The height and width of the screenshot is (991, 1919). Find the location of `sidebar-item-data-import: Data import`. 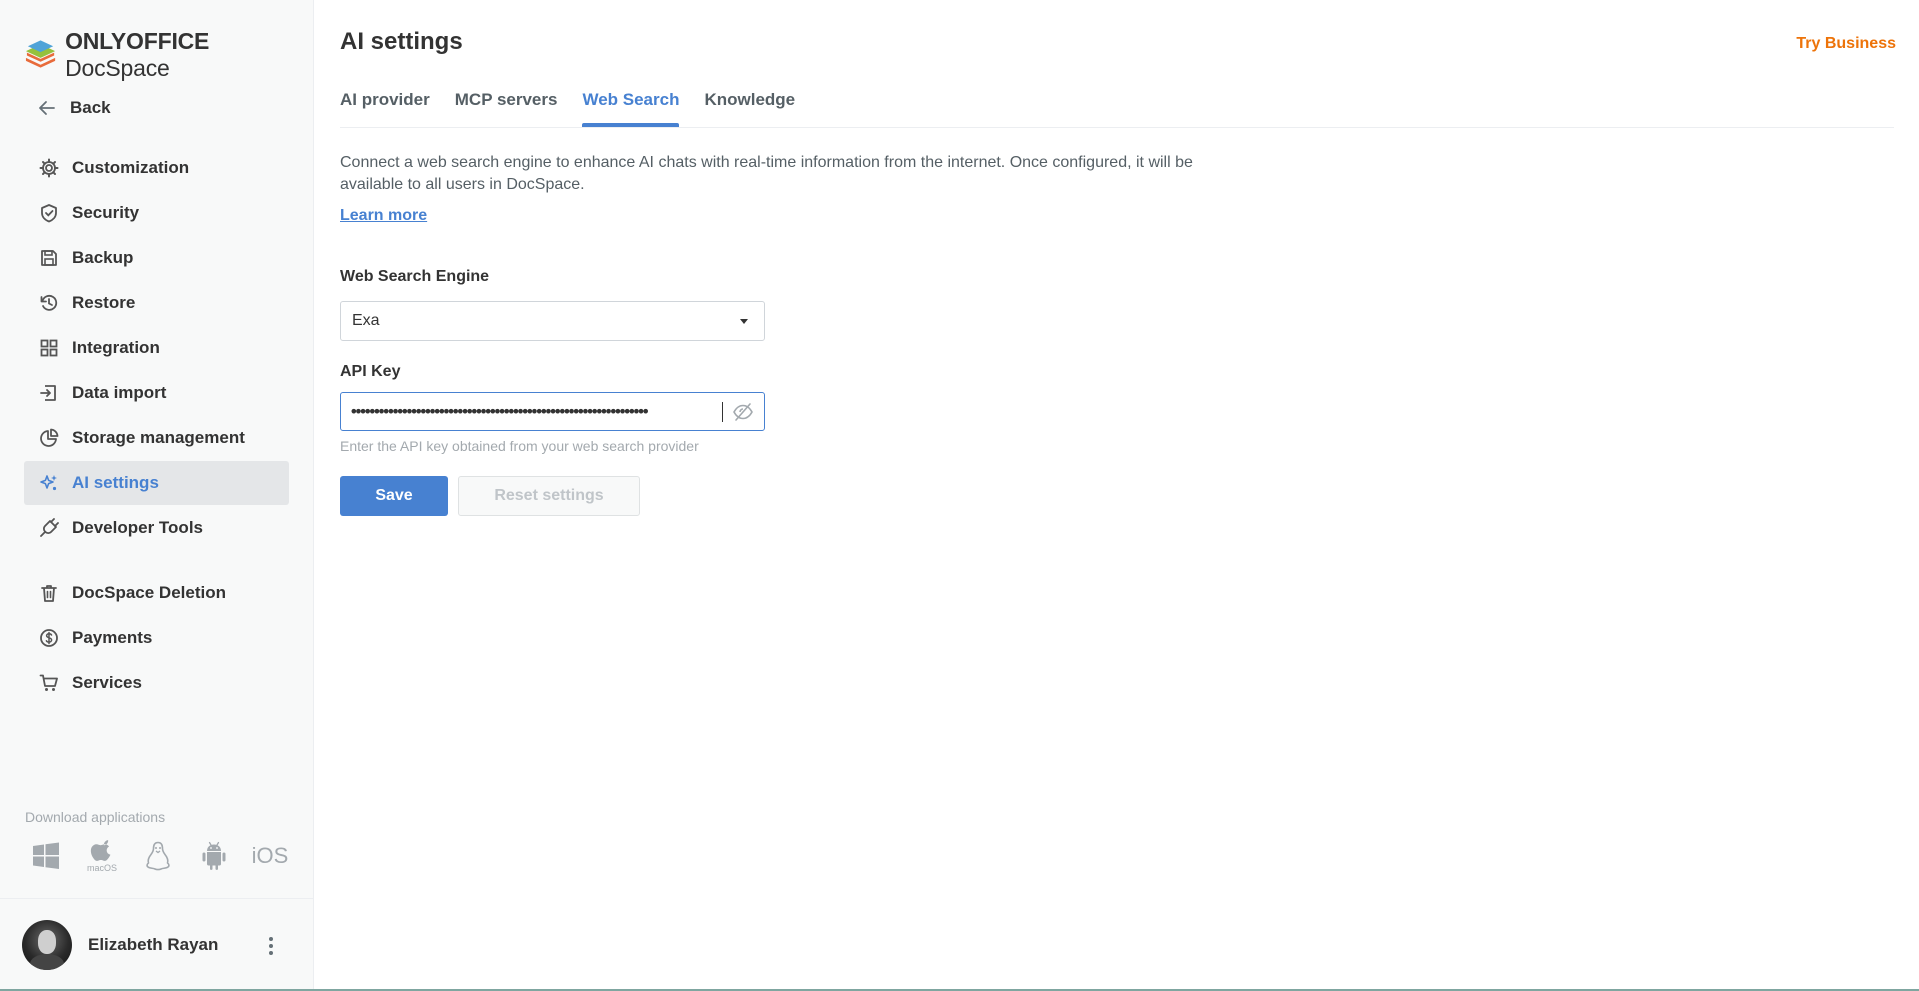

sidebar-item-data-import: Data import is located at coordinates (156, 393).